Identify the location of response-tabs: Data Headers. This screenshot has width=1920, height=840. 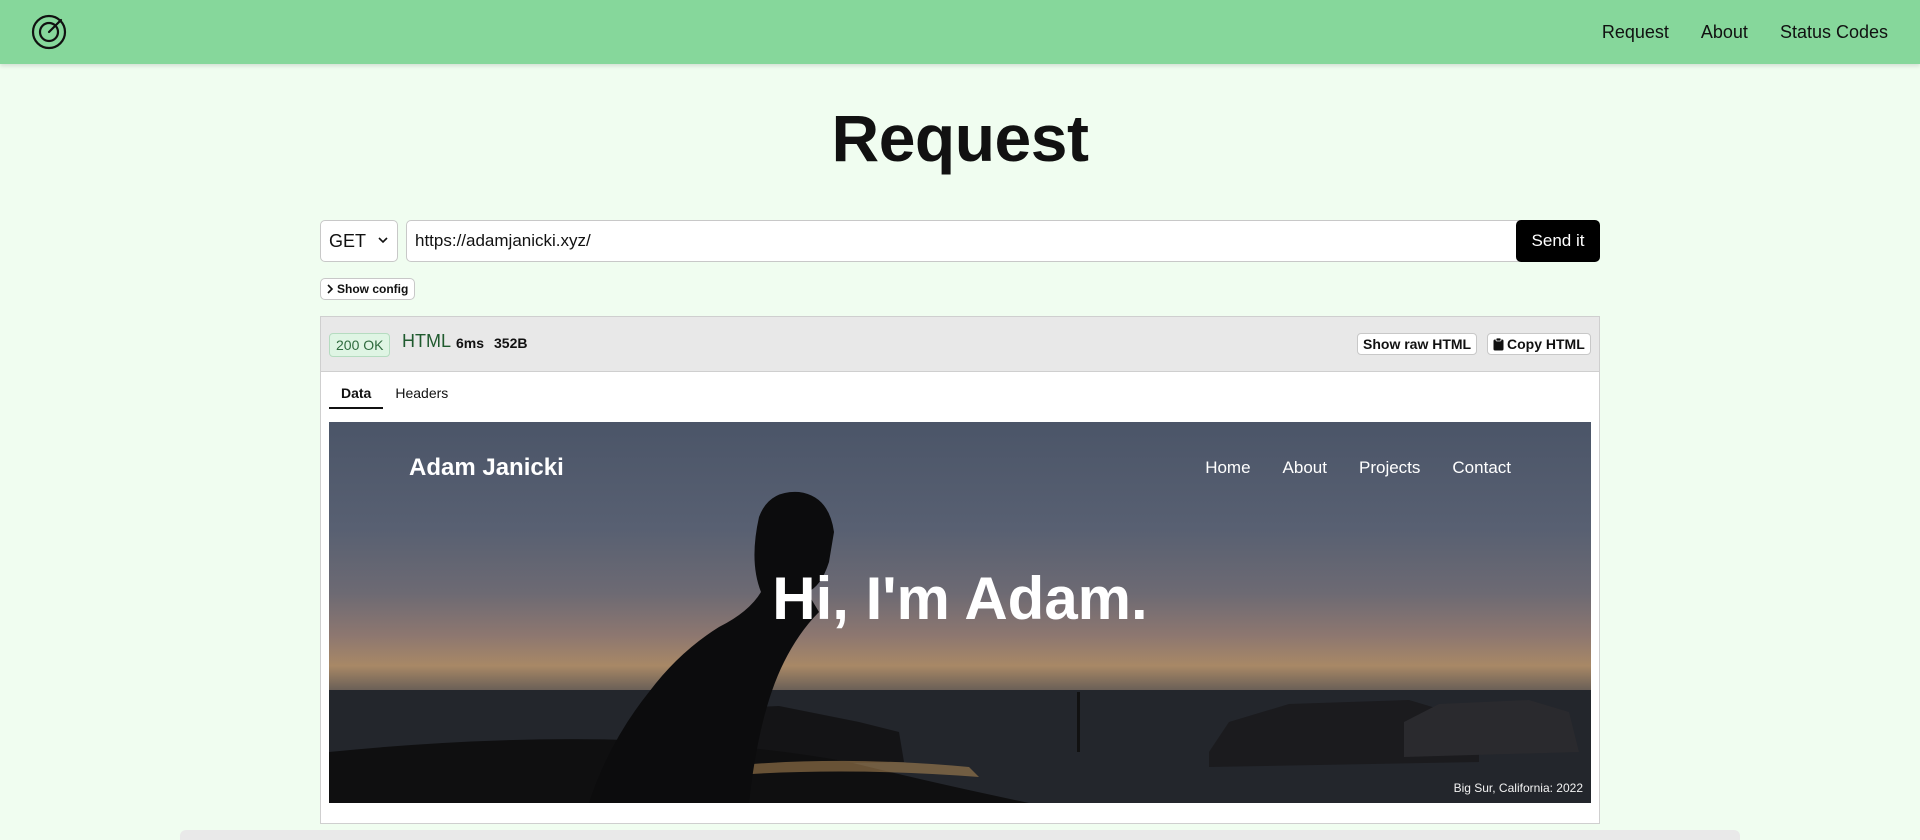
(394, 395).